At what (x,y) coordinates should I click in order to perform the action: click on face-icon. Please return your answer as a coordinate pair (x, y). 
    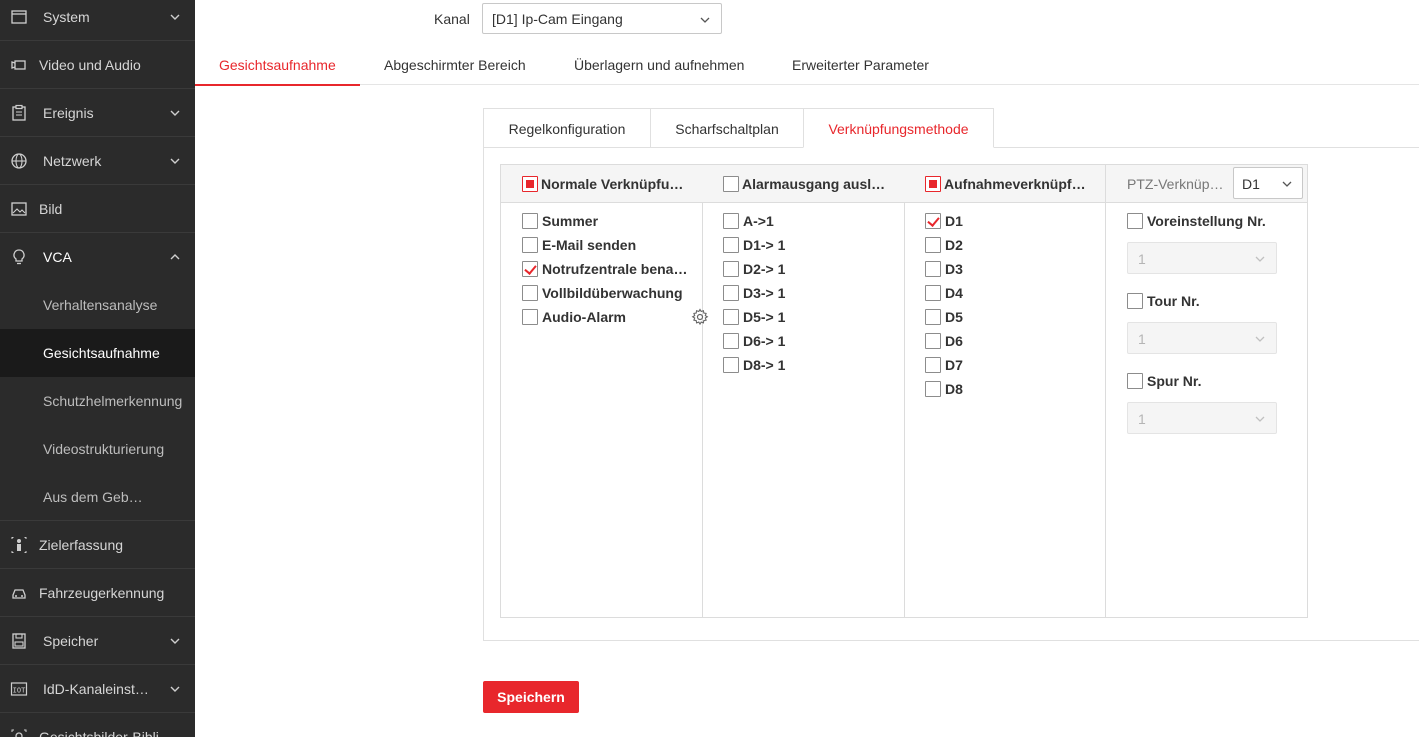
    Looking at the image, I should click on (19, 733).